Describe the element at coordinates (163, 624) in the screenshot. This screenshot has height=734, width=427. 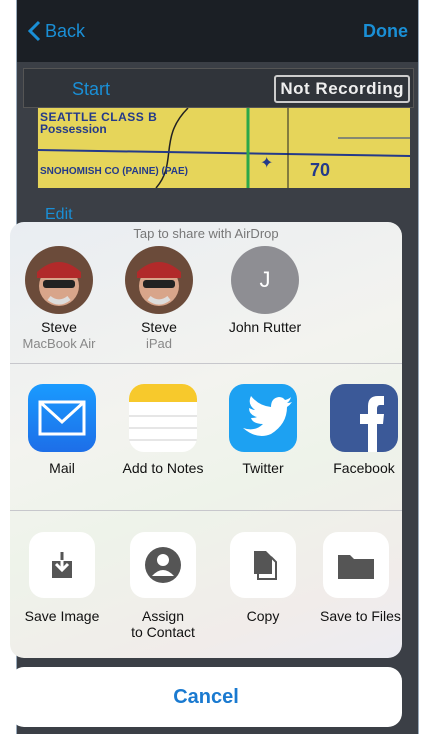
I see `action-label: Assign to Contact` at that location.